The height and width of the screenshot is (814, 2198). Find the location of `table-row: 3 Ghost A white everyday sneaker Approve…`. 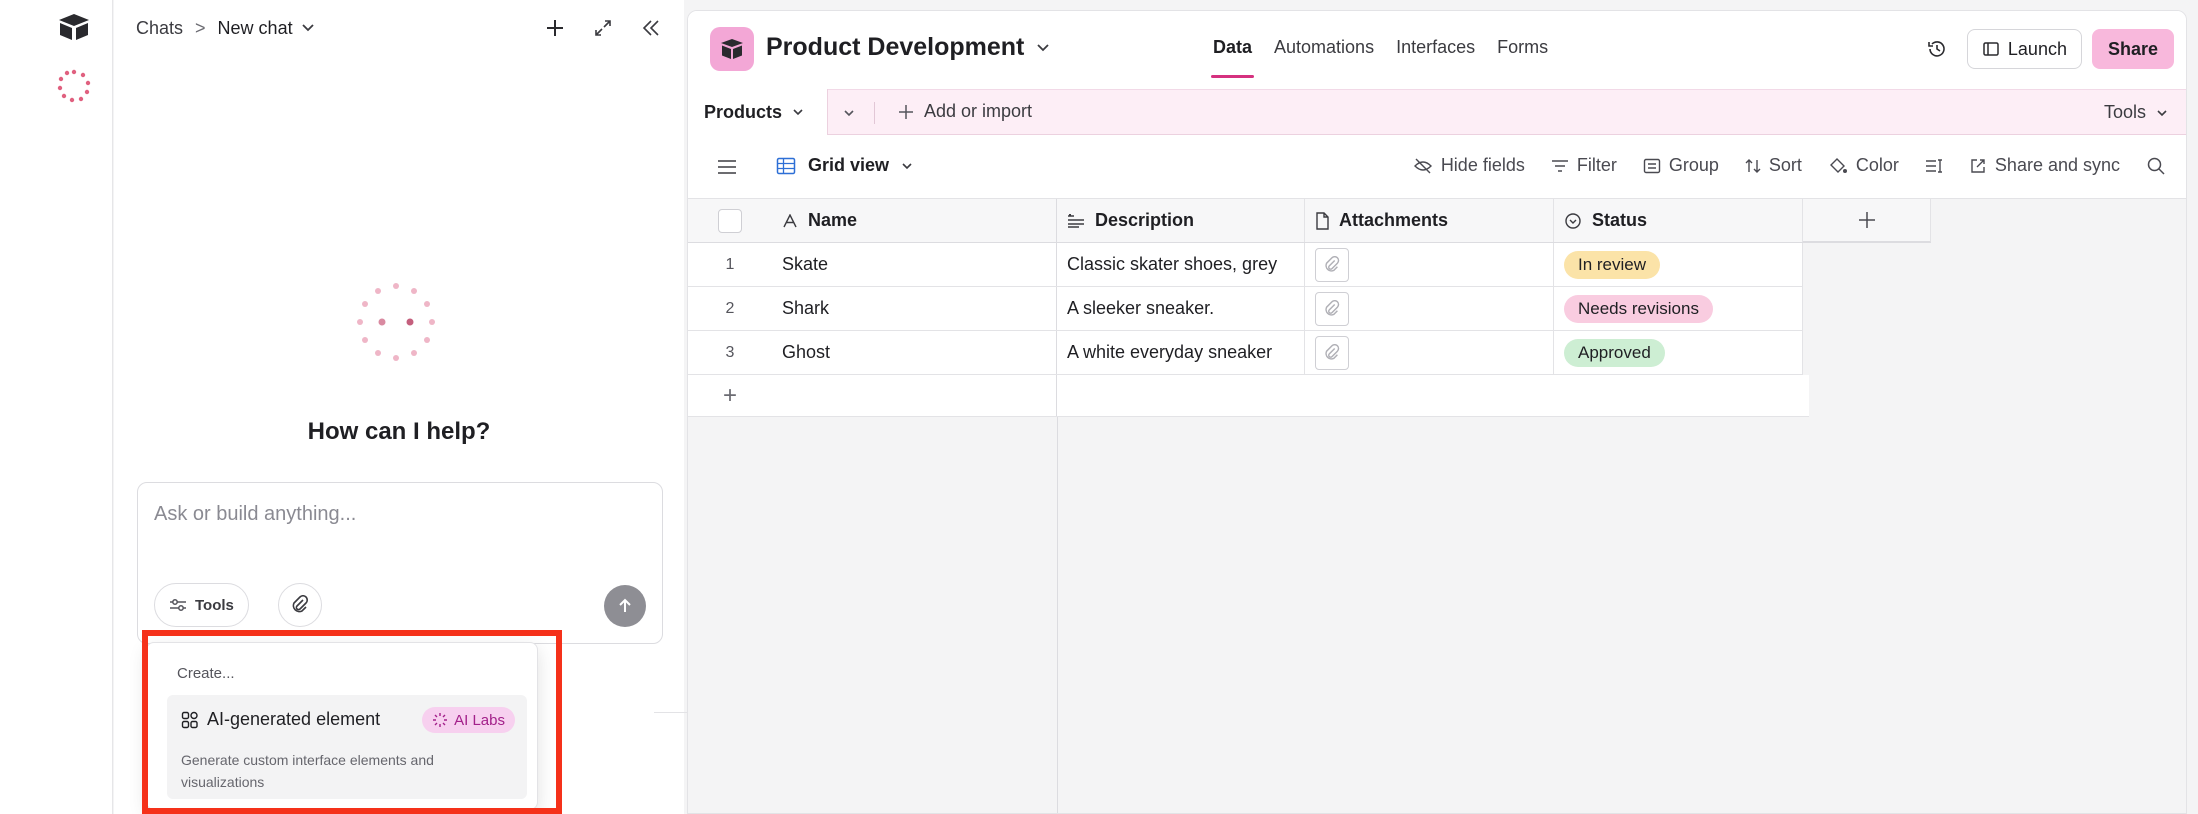

table-row: 3 Ghost A white everyday sneaker Approve… is located at coordinates (1245, 353).